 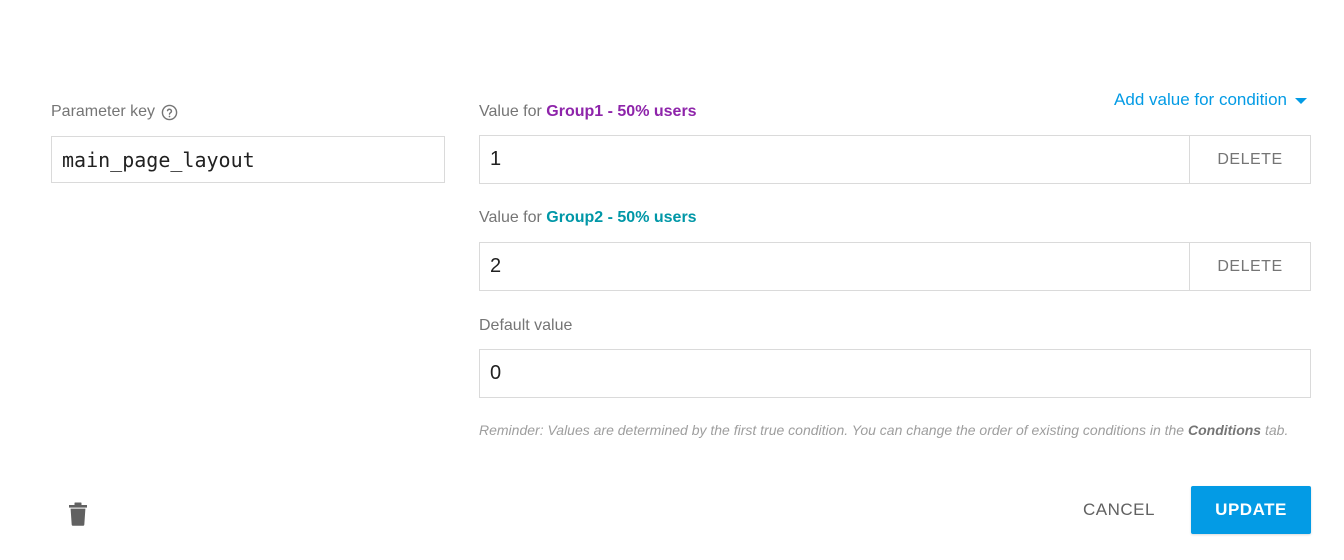 I want to click on update-button: UPDATE, so click(x=1251, y=510).